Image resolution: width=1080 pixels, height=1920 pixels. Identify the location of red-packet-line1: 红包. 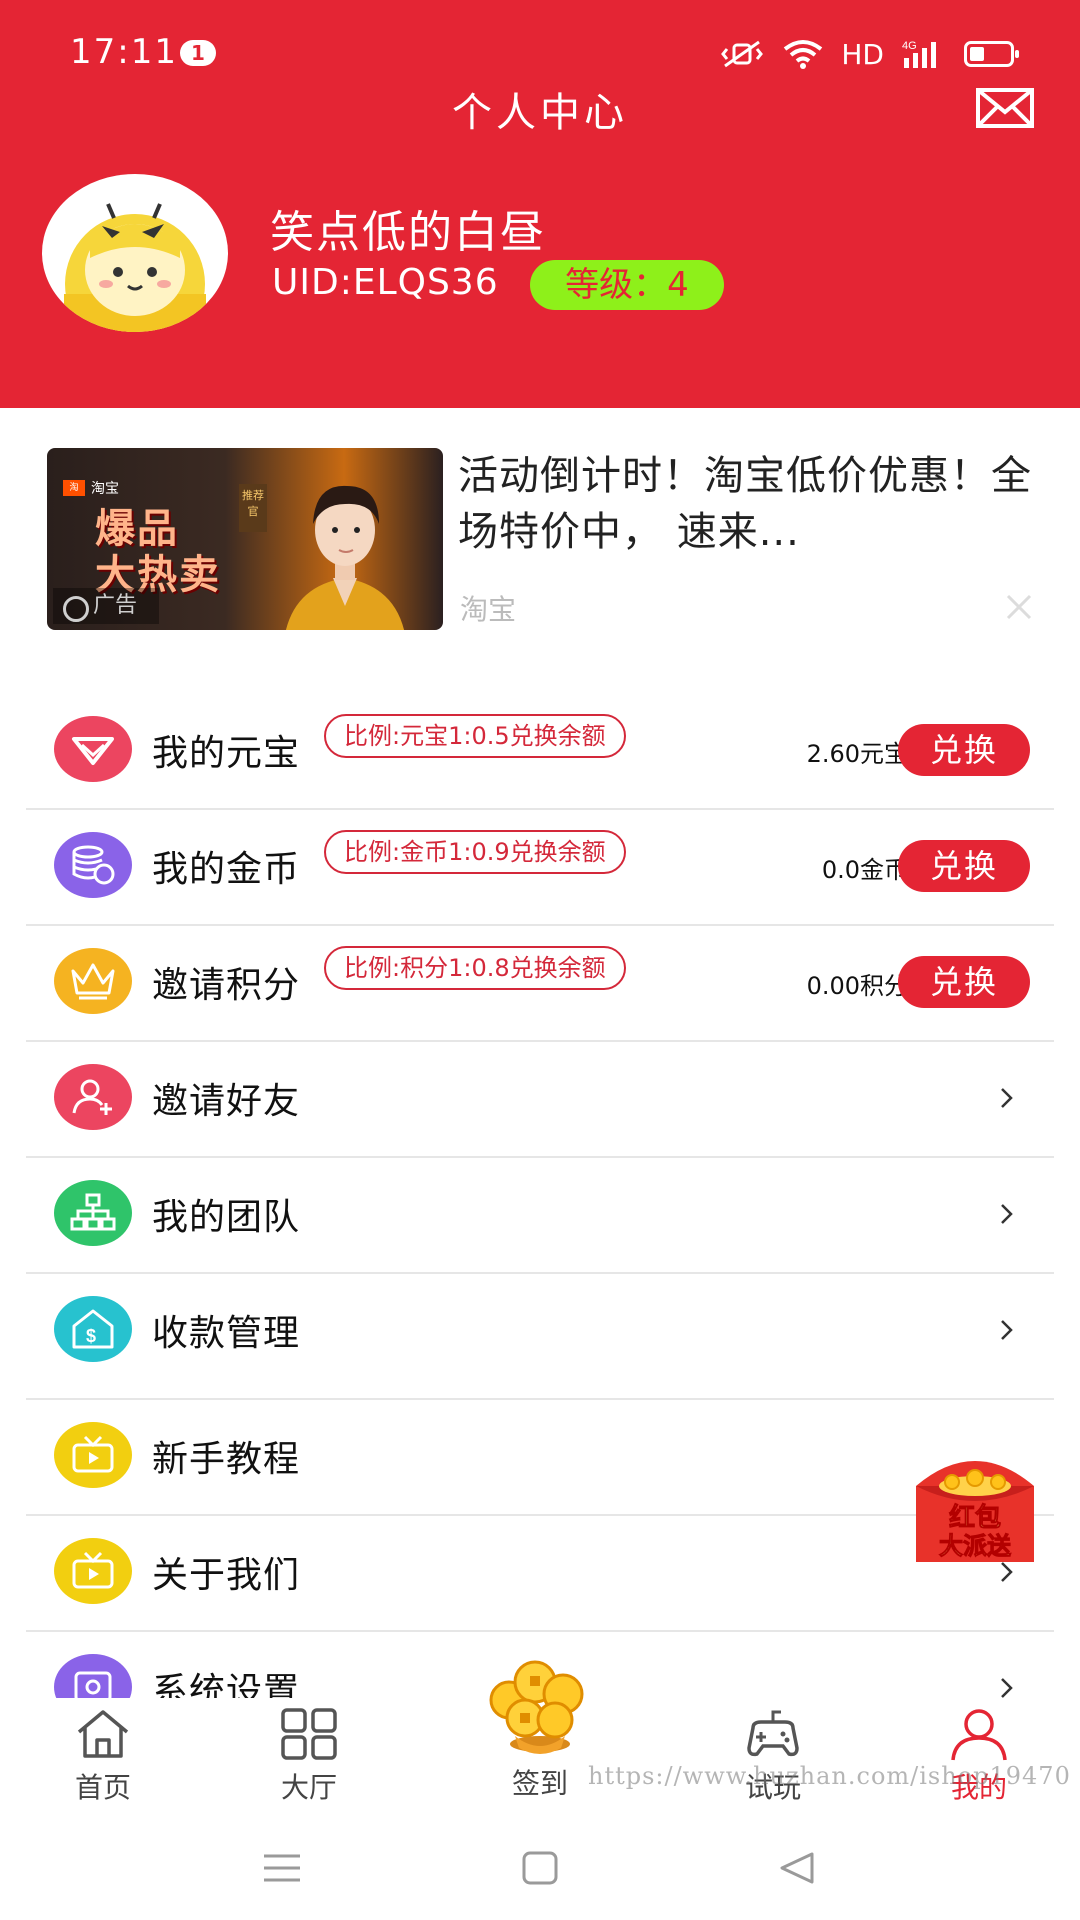
(975, 1517).